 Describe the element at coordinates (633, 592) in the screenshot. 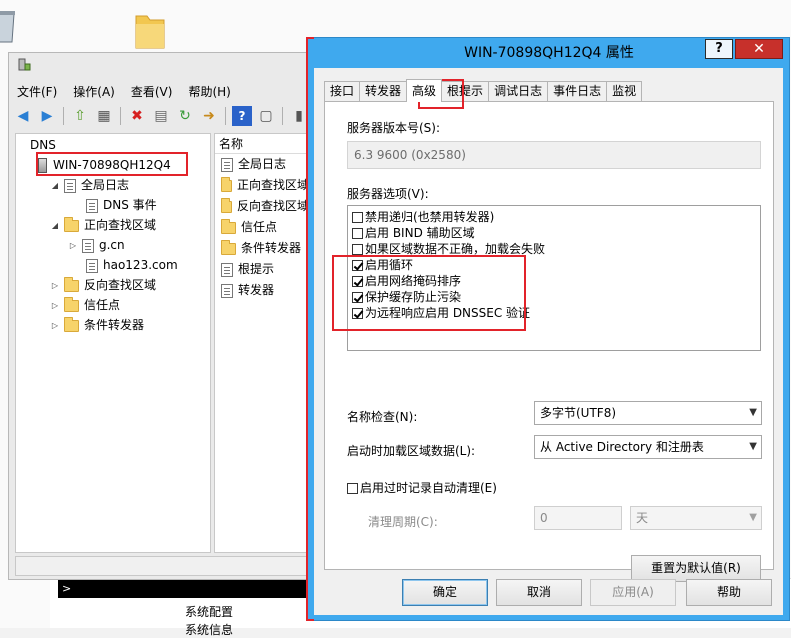

I see `apply-button: 应用(A)` at that location.